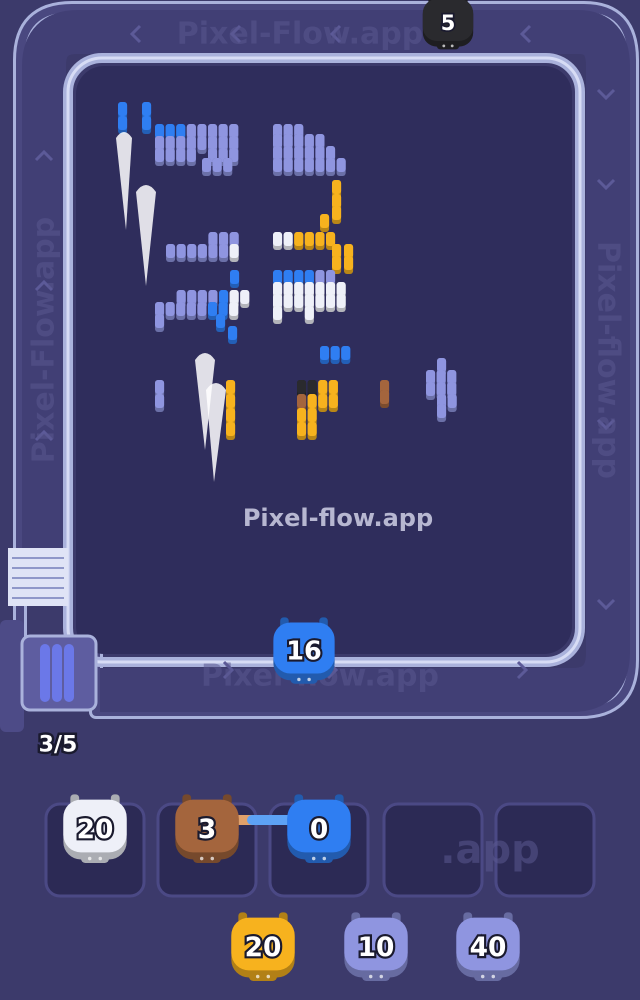 This screenshot has height=1000, width=640. I want to click on slot-pig-1: 20, so click(95, 828).